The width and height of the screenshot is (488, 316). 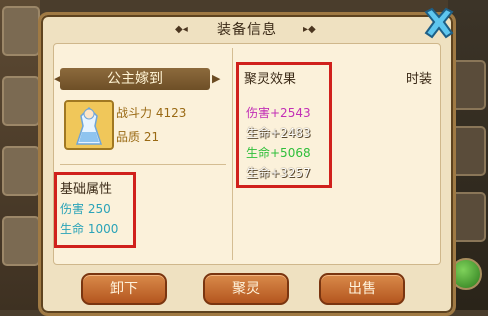 I want to click on base-attributes-title: 基础属性, so click(x=86, y=189).